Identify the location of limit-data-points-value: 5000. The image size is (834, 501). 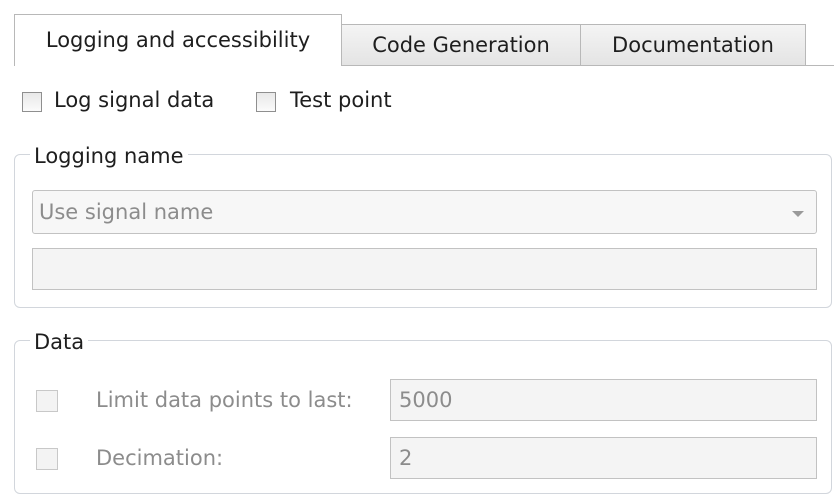
(426, 400).